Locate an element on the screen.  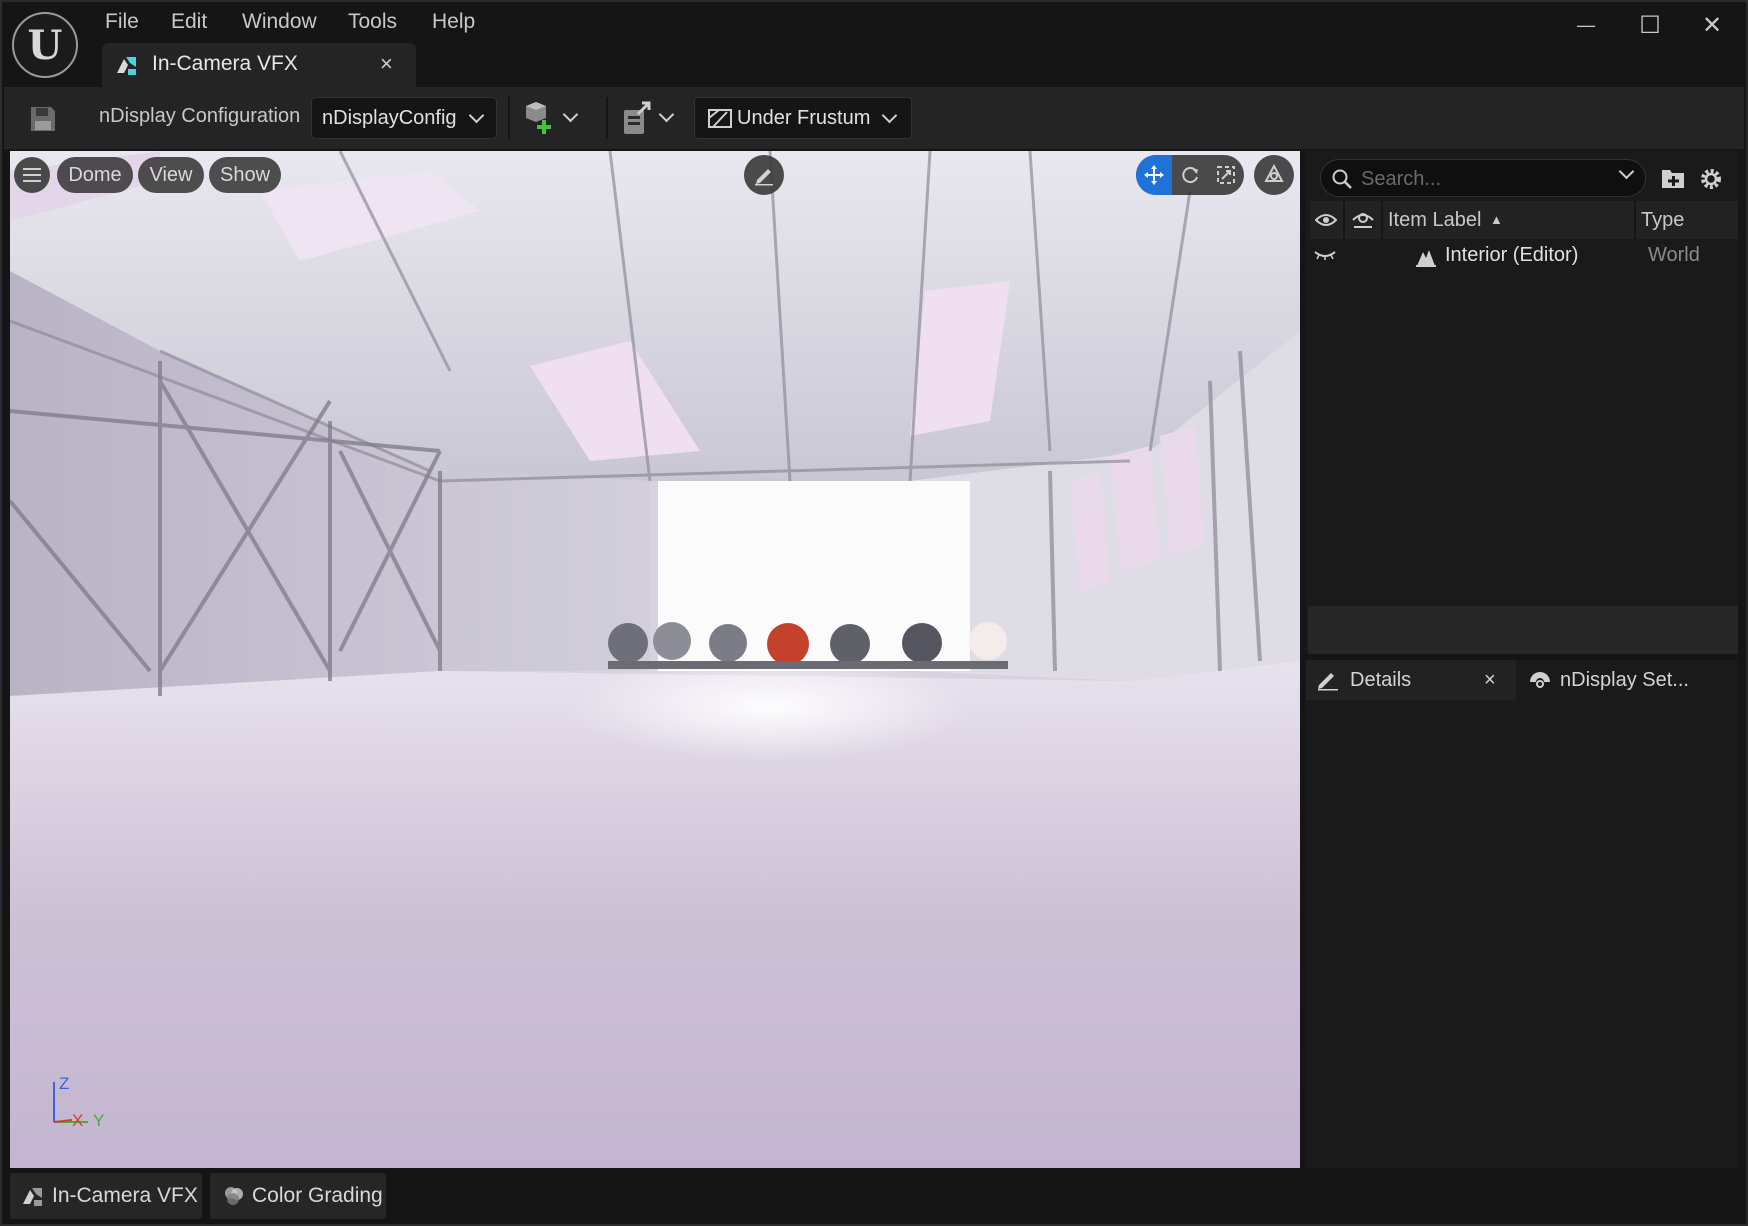
config-label: nDisplay Configuration is located at coordinates (200, 116).